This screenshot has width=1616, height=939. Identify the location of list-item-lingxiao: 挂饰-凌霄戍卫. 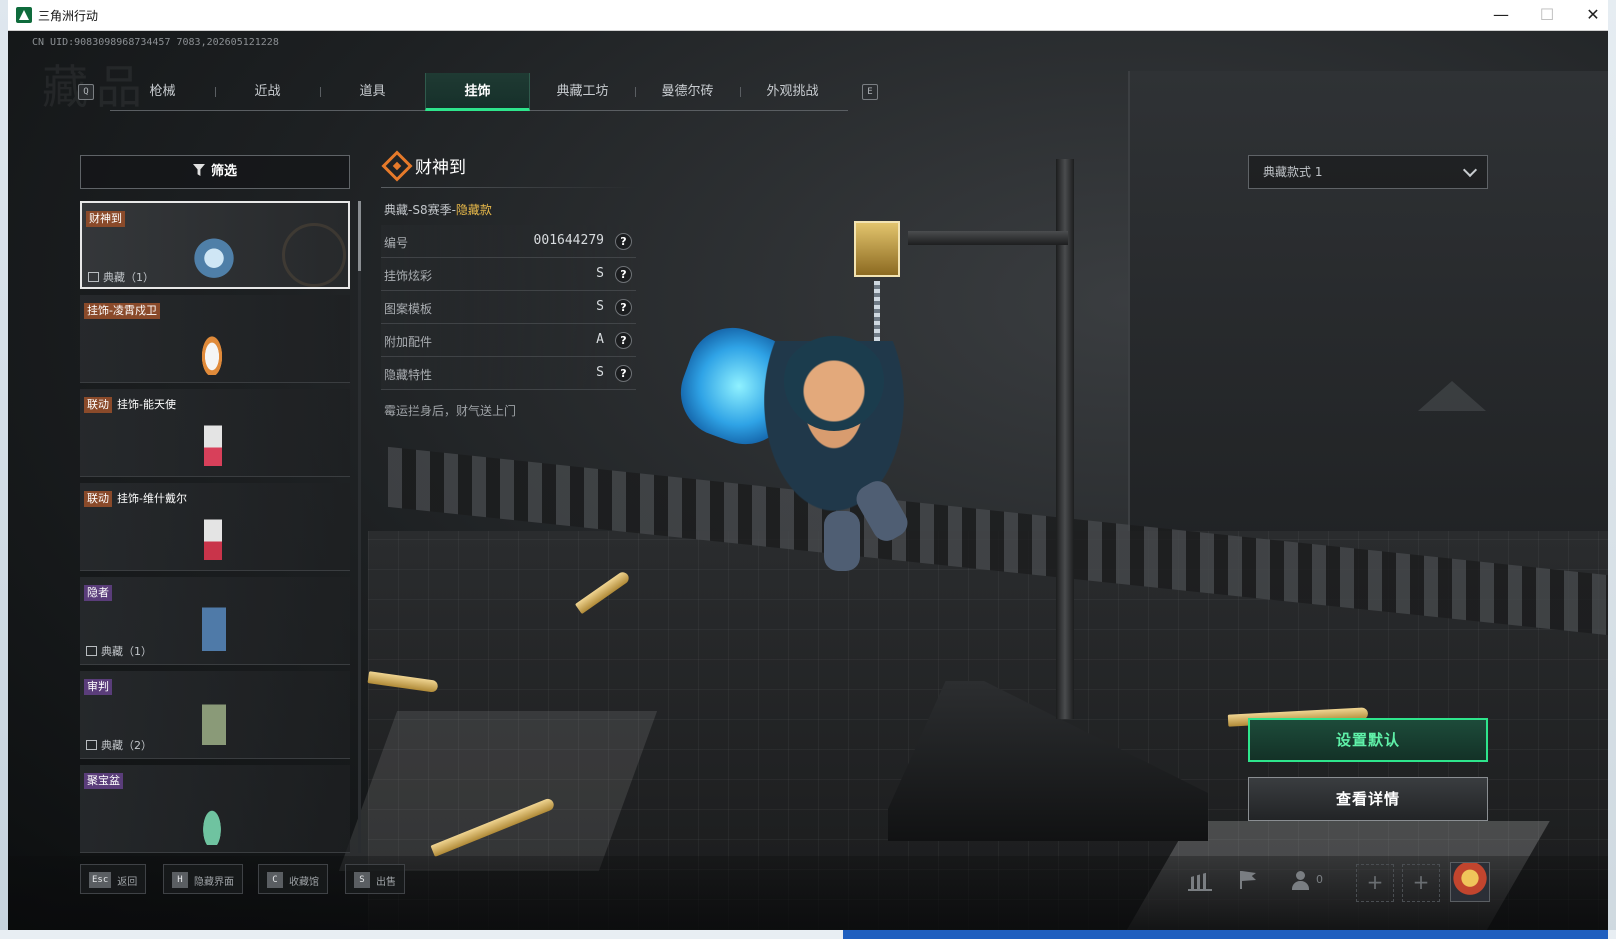
(215, 339).